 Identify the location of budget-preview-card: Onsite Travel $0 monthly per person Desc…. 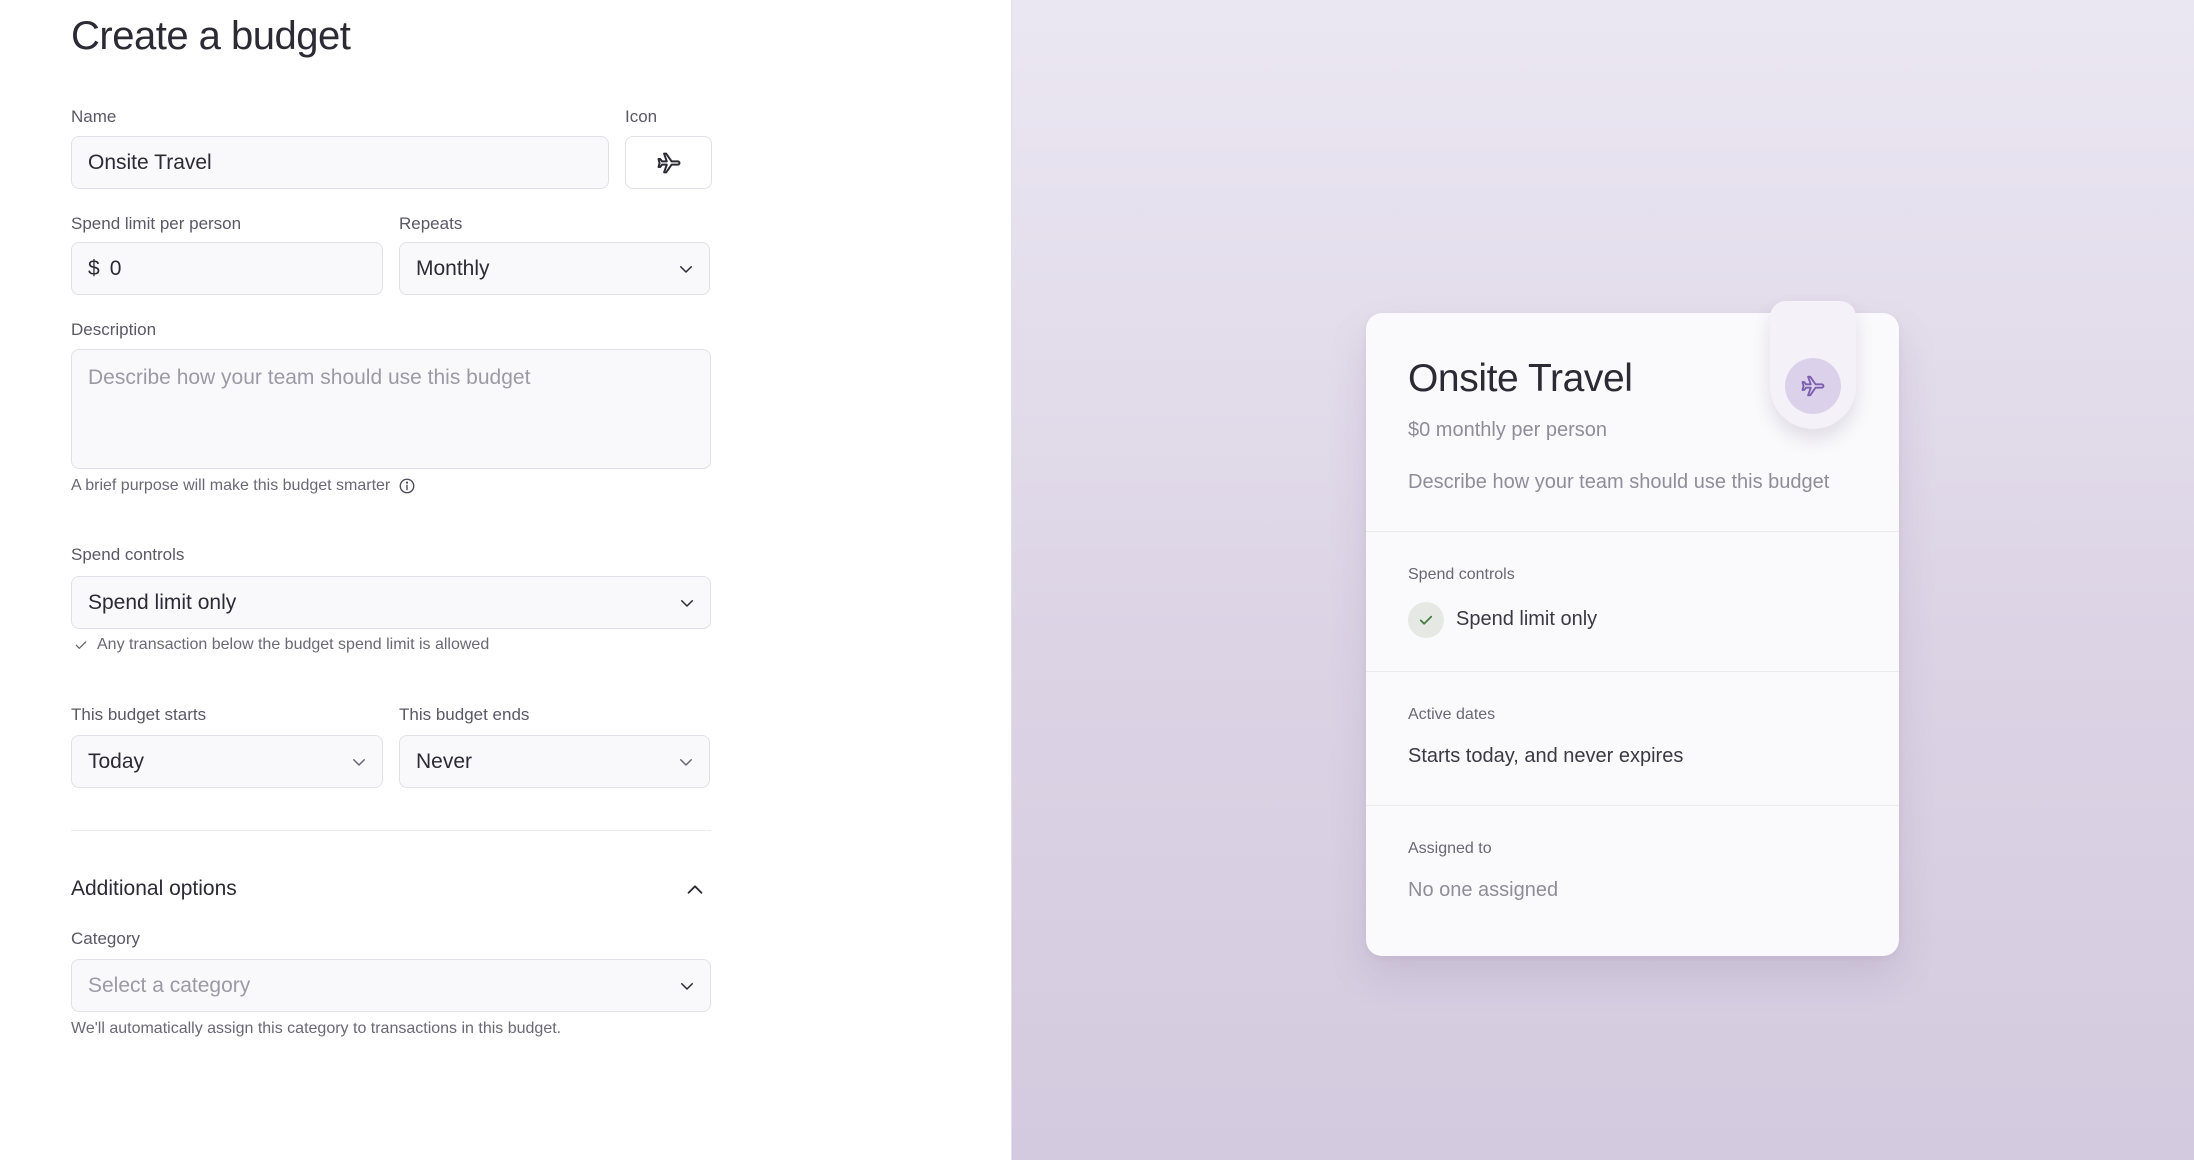
(1632, 628).